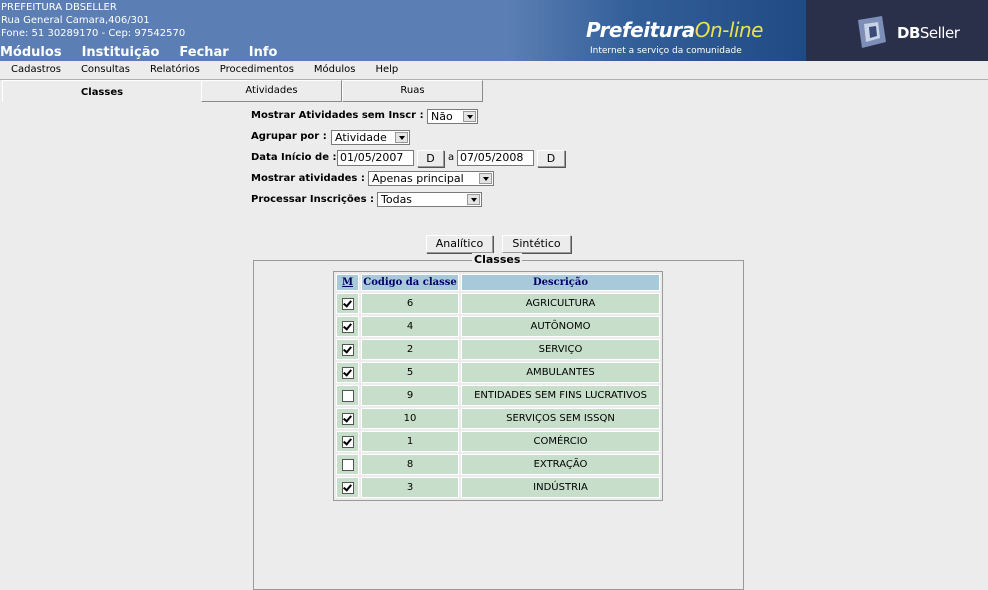 The width and height of the screenshot is (988, 590). I want to click on class-code: 6, so click(410, 303).